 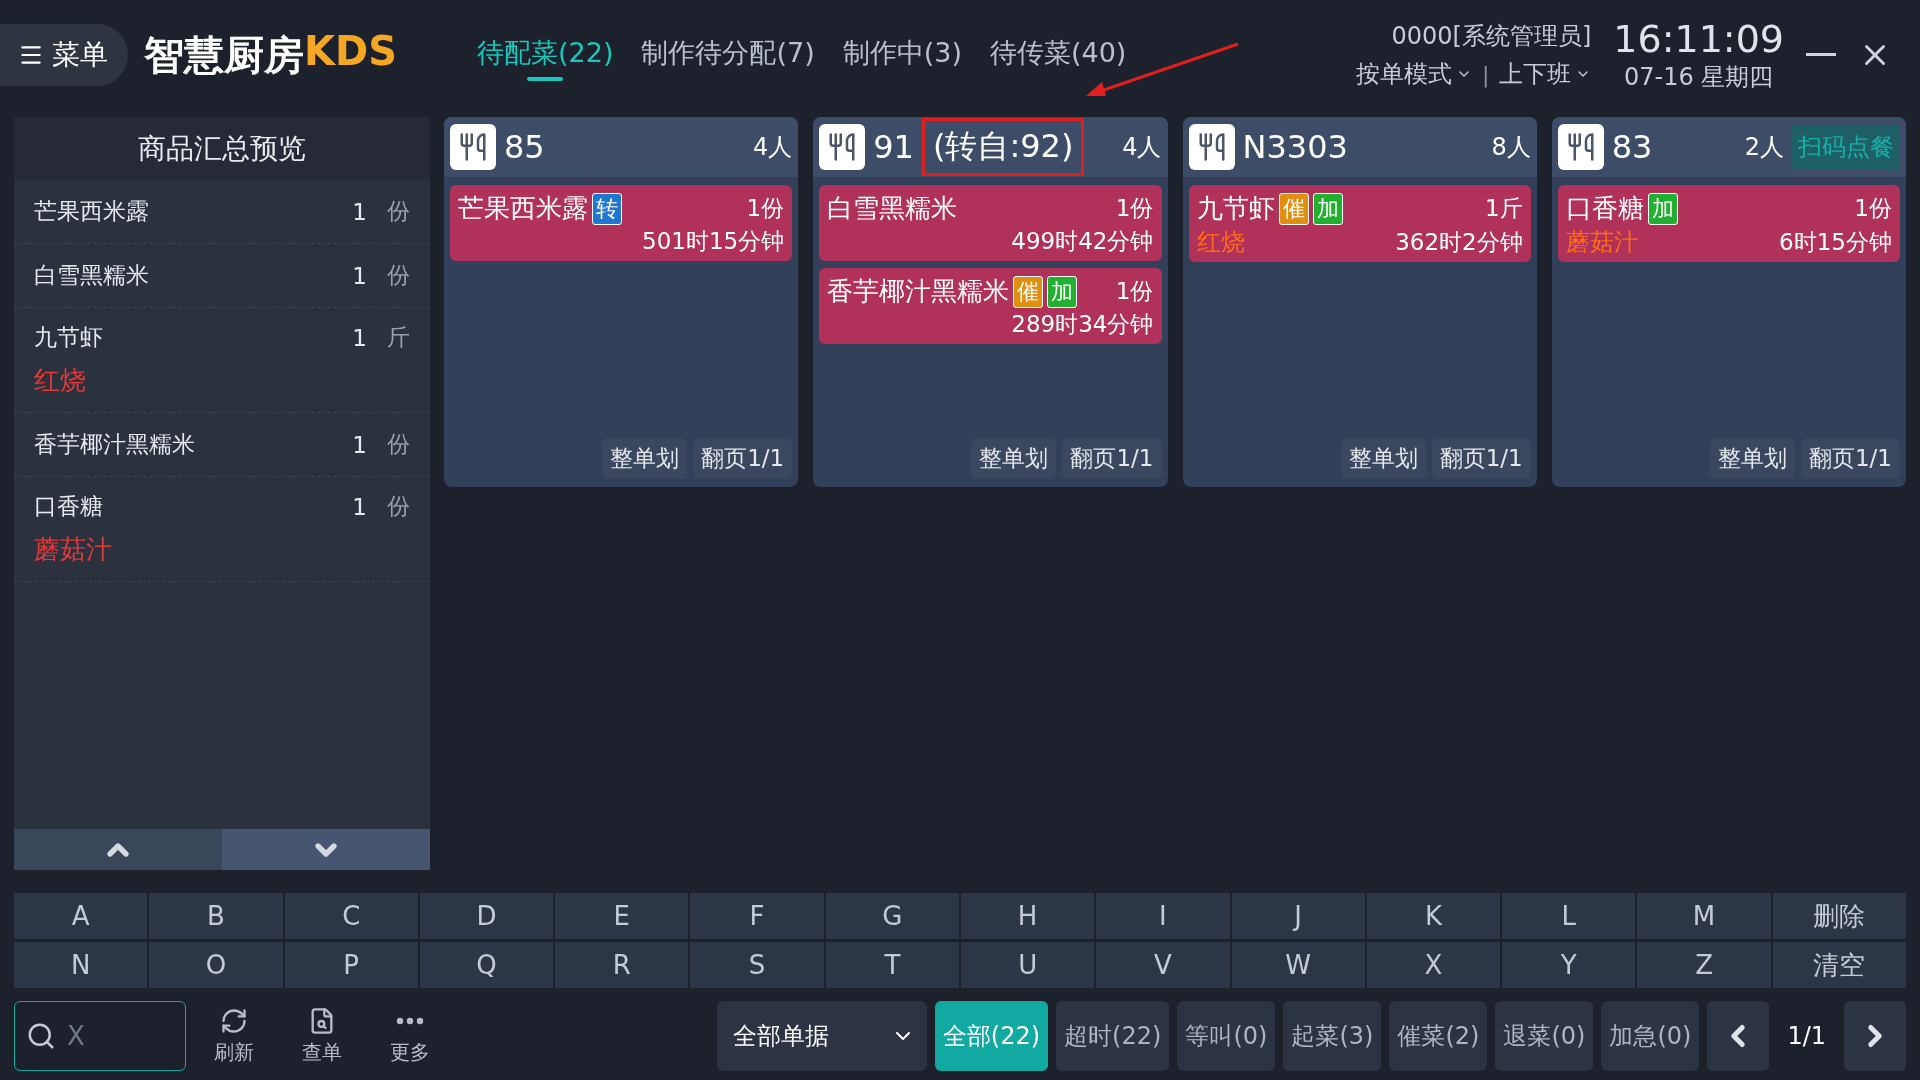 I want to click on shift-dropdown: 上下班, so click(x=1545, y=74).